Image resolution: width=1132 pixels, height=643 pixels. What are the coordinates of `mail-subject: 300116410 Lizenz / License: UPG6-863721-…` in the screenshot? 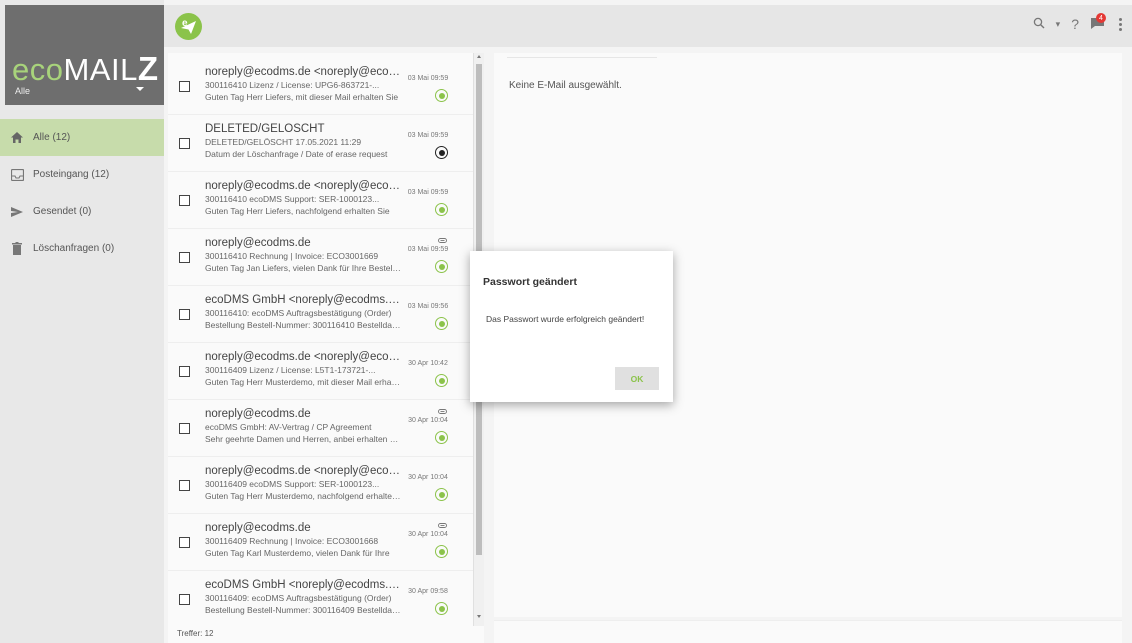 It's located at (292, 85).